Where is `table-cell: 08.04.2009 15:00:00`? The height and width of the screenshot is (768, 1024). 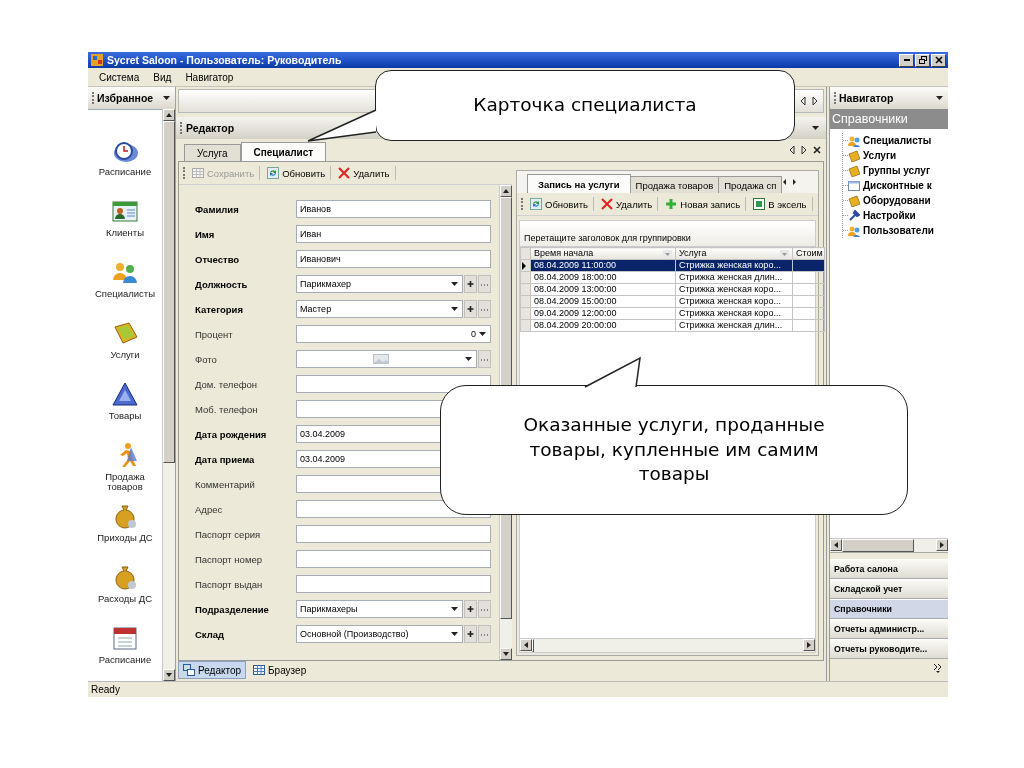 table-cell: 08.04.2009 15:00:00 is located at coordinates (603, 301).